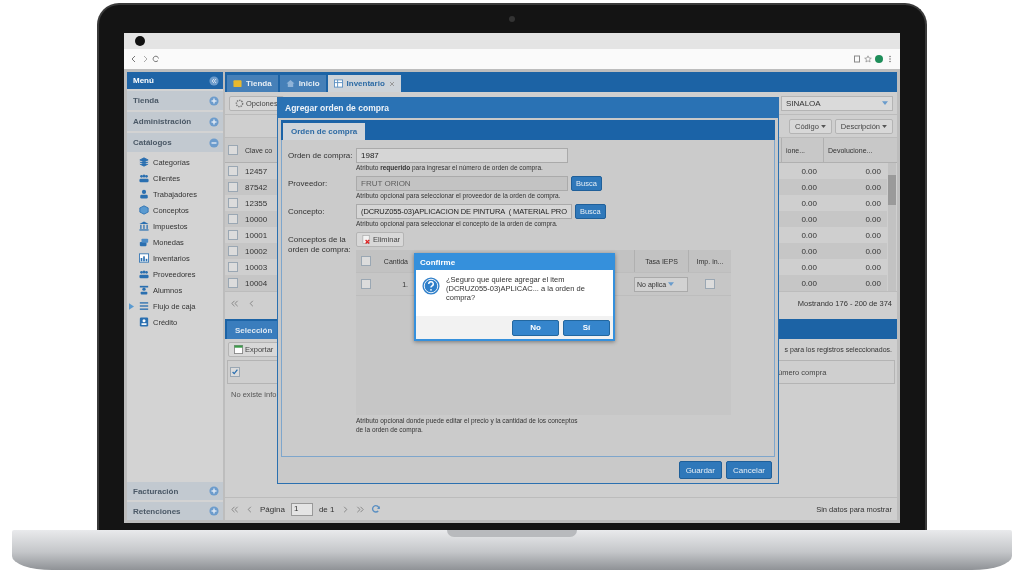 Image resolution: width=1024 pixels, height=588 pixels. What do you see at coordinates (837, 103) in the screenshot?
I see `branch-select: SINALOA` at bounding box center [837, 103].